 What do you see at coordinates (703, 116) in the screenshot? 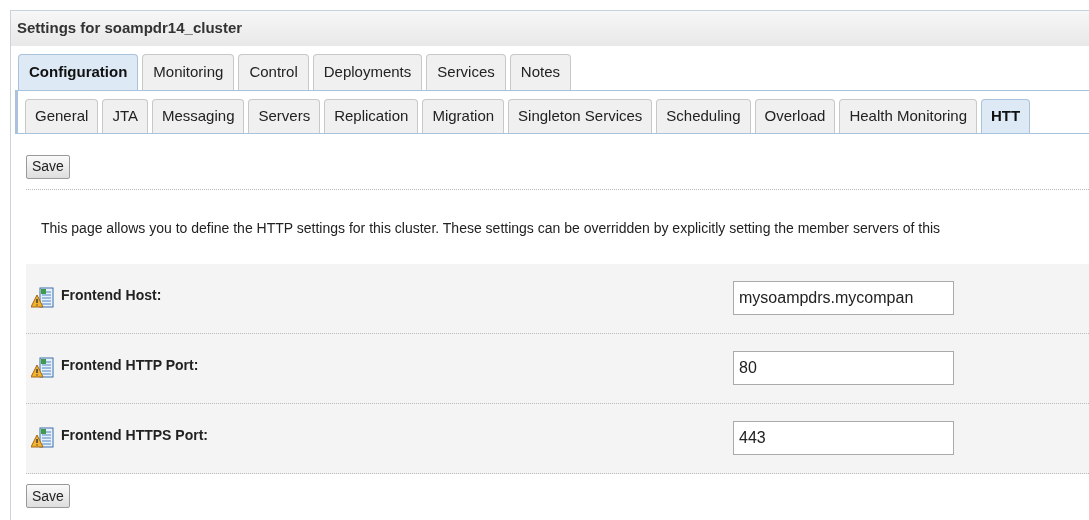
I see `tab: Scheduling` at bounding box center [703, 116].